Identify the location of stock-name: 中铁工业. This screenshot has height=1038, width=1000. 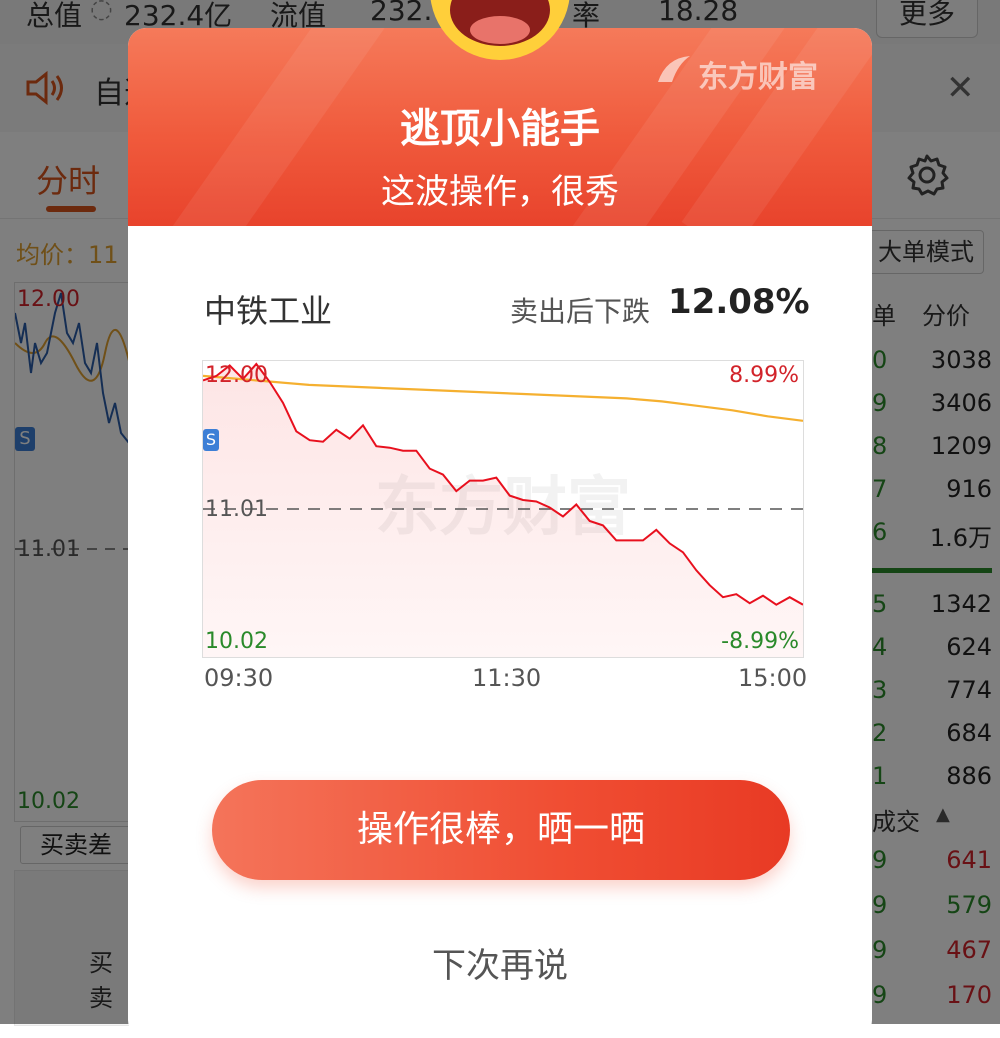
(268, 311).